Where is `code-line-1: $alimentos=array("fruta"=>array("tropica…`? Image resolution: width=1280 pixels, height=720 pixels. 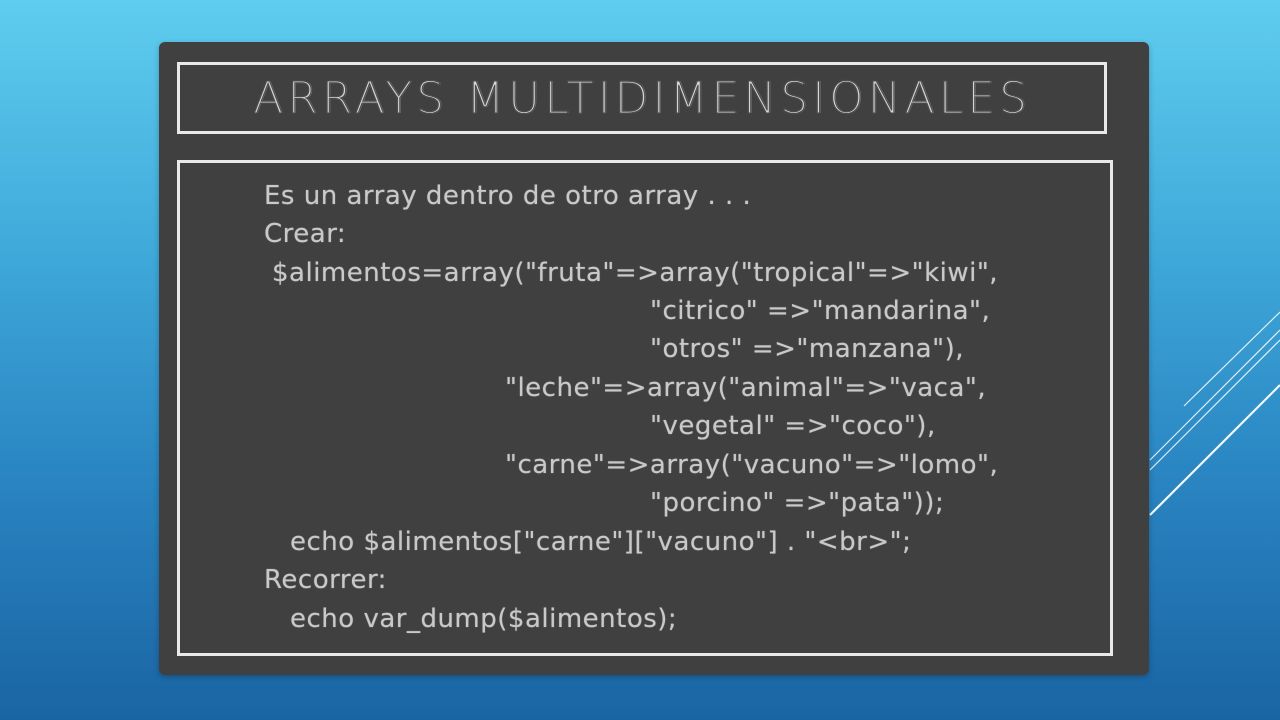 code-line-1: $alimentos=array("fruta"=>array("tropica… is located at coordinates (635, 273).